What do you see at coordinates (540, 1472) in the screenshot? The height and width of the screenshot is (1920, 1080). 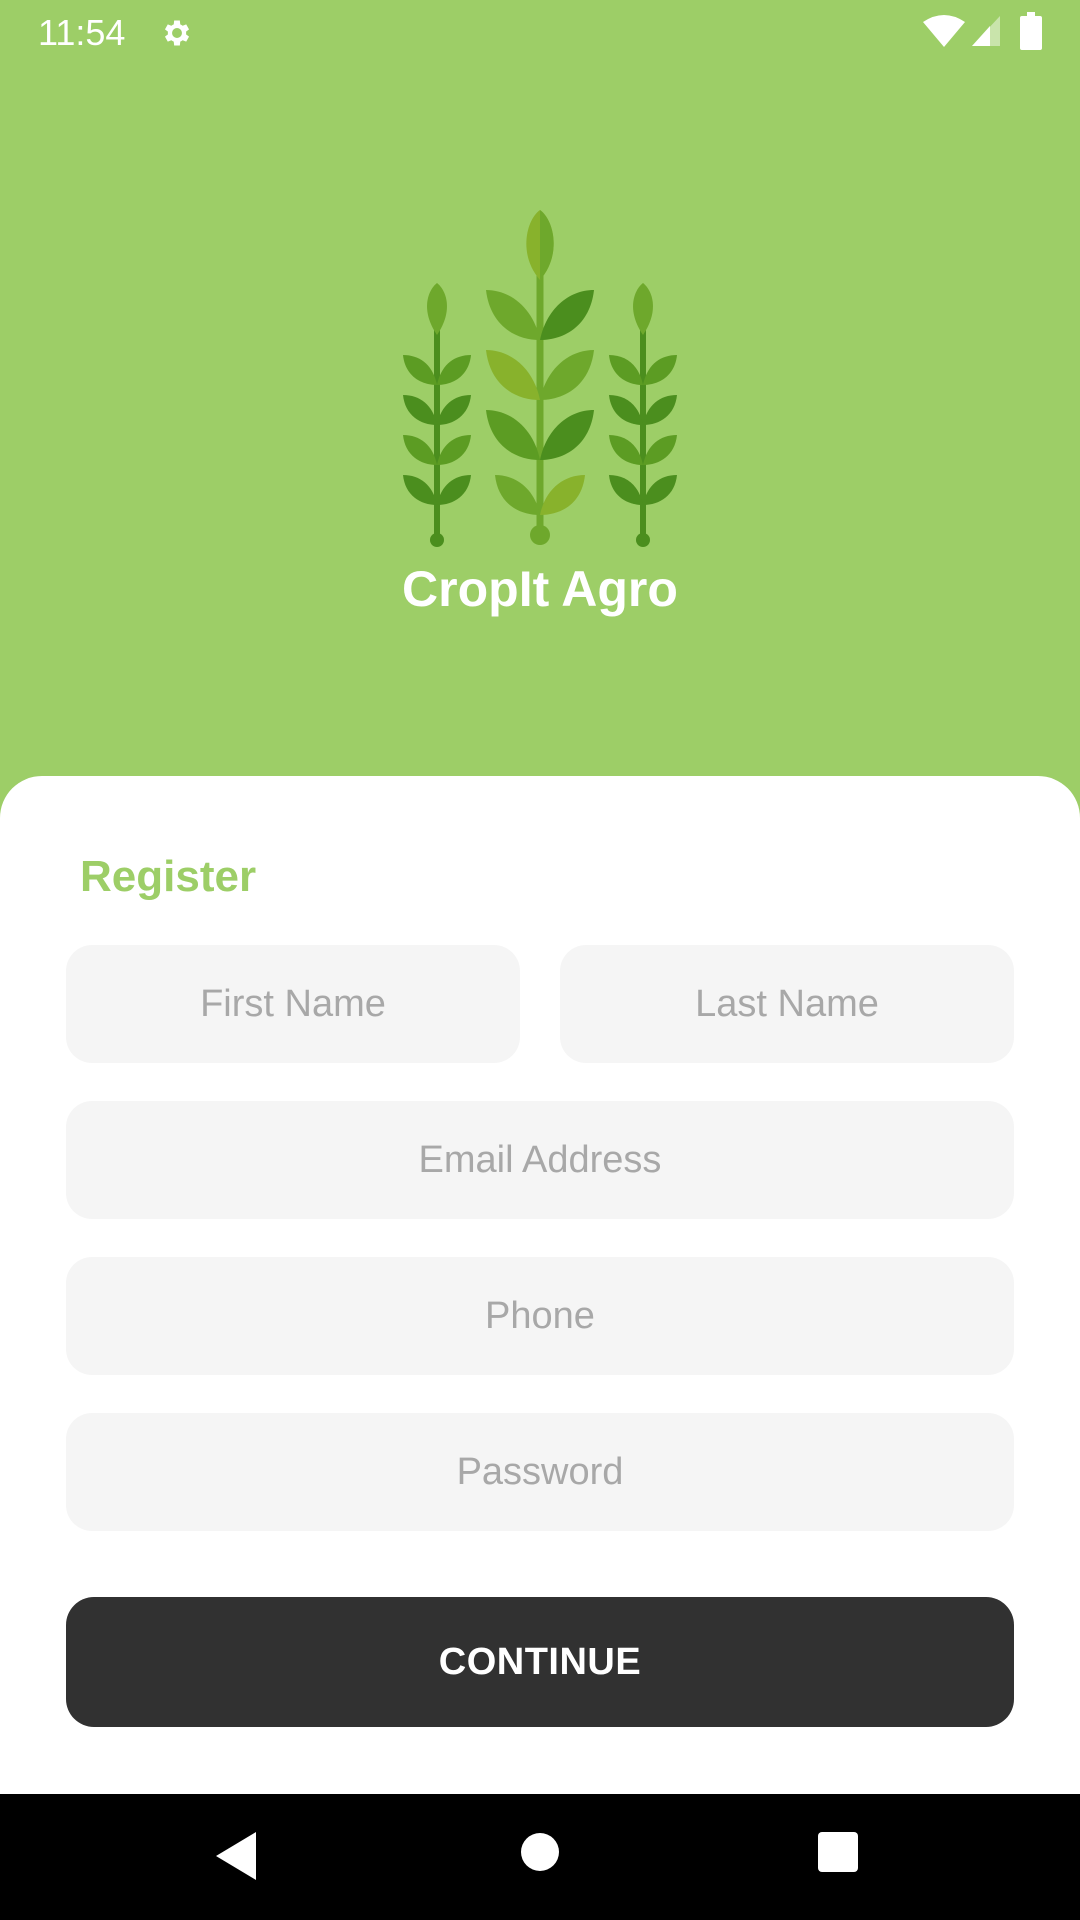 I see `password-field` at bounding box center [540, 1472].